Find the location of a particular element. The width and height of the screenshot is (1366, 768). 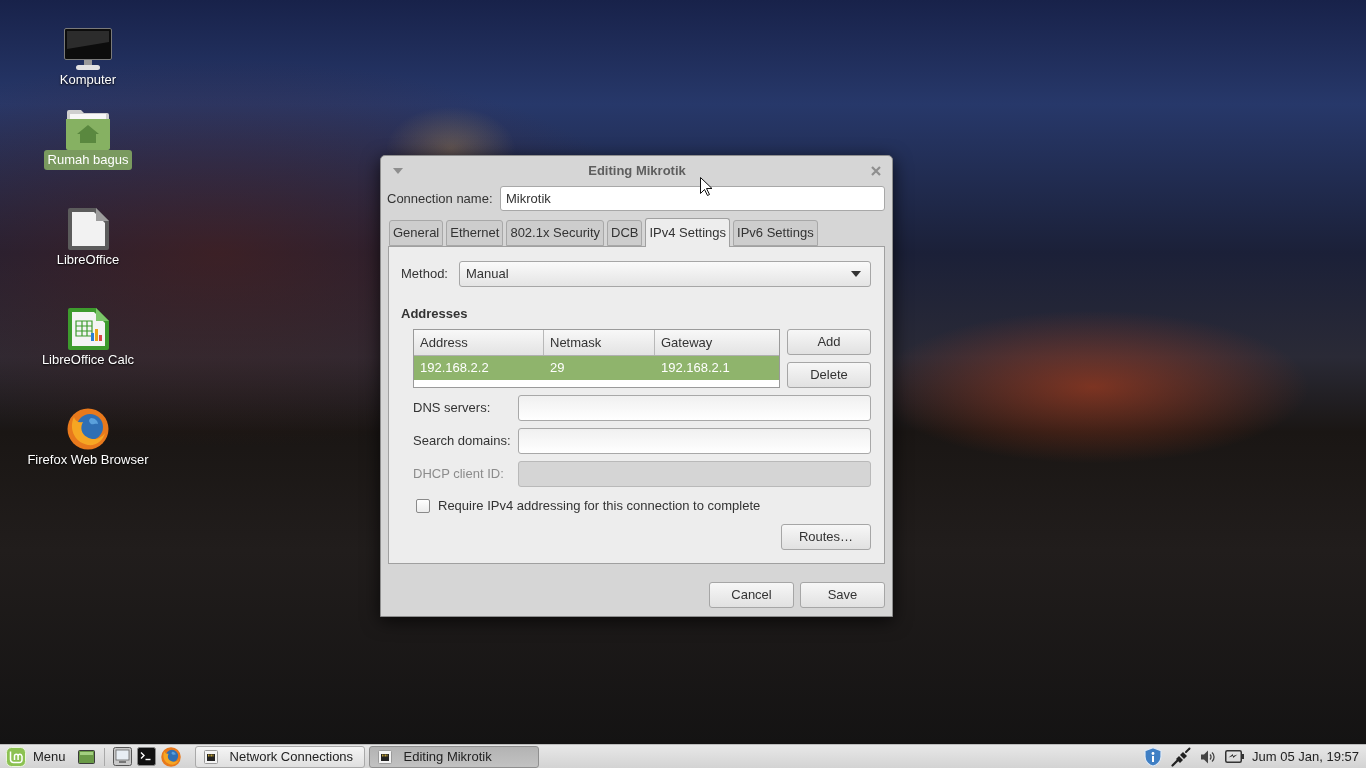

tab: DCB is located at coordinates (625, 233).